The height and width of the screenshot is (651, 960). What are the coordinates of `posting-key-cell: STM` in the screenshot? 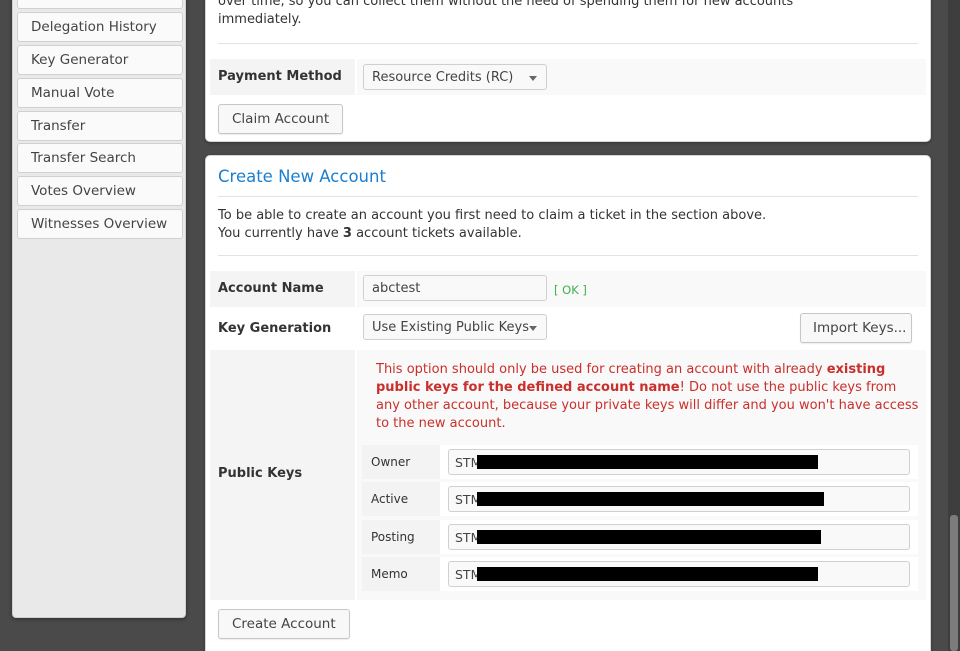 It's located at (679, 537).